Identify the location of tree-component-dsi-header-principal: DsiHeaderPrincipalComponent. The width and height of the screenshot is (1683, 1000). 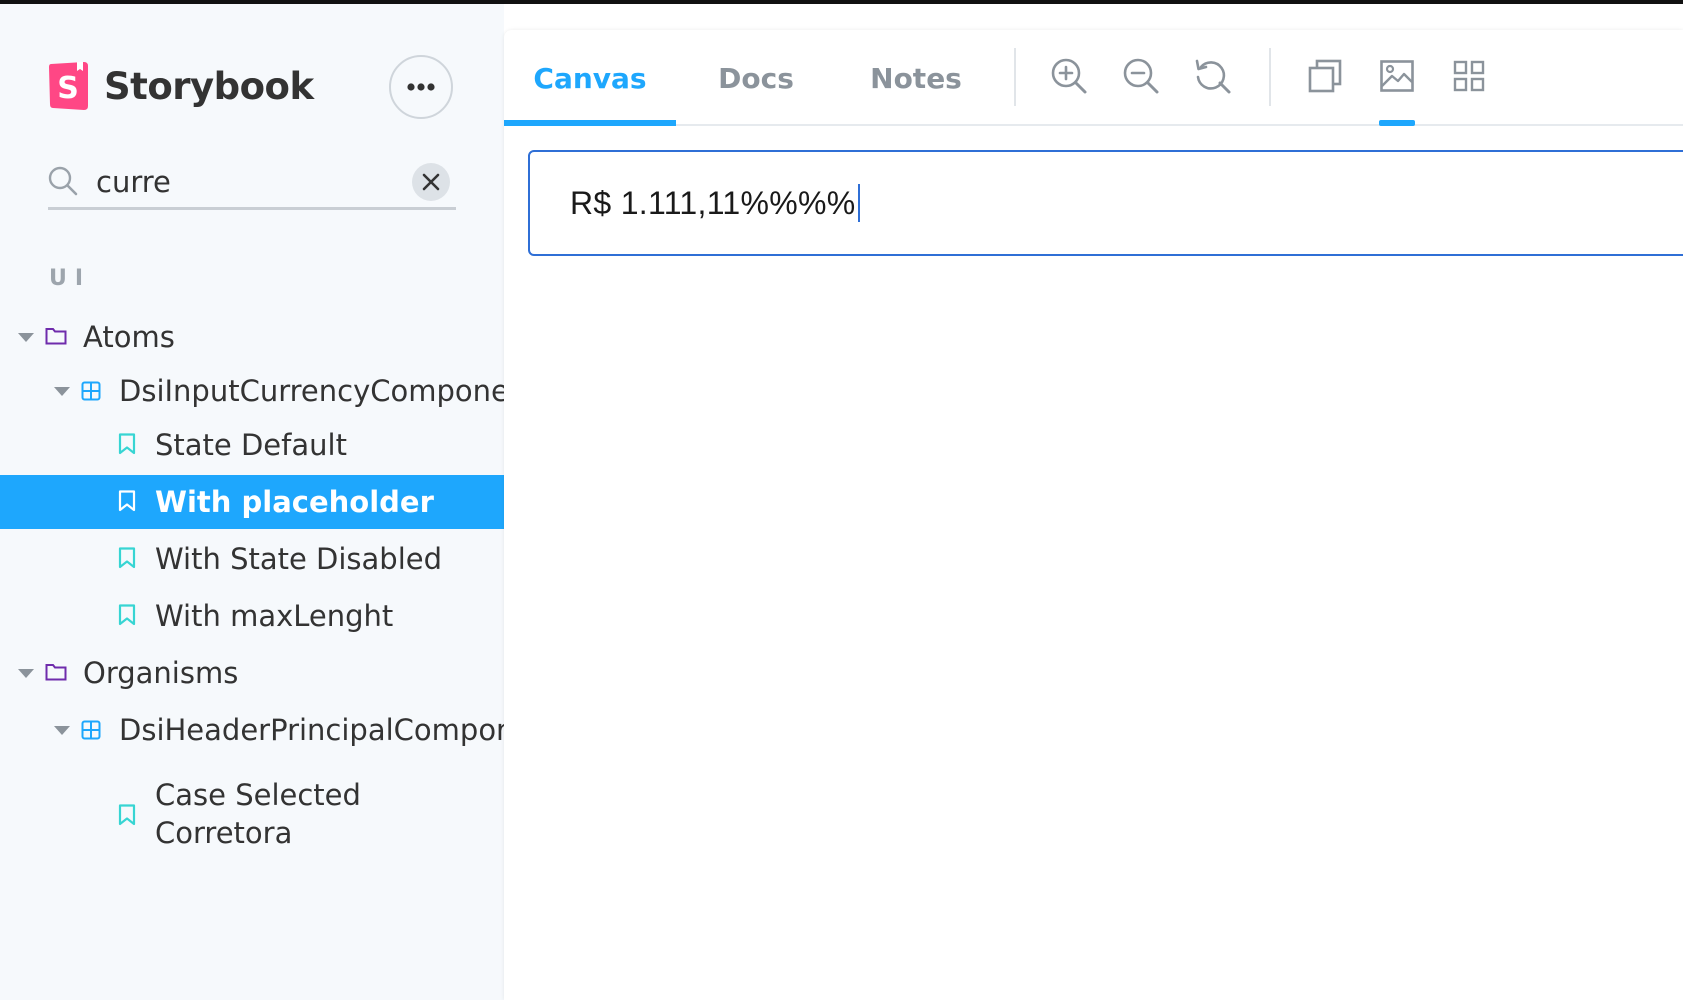
(252, 730).